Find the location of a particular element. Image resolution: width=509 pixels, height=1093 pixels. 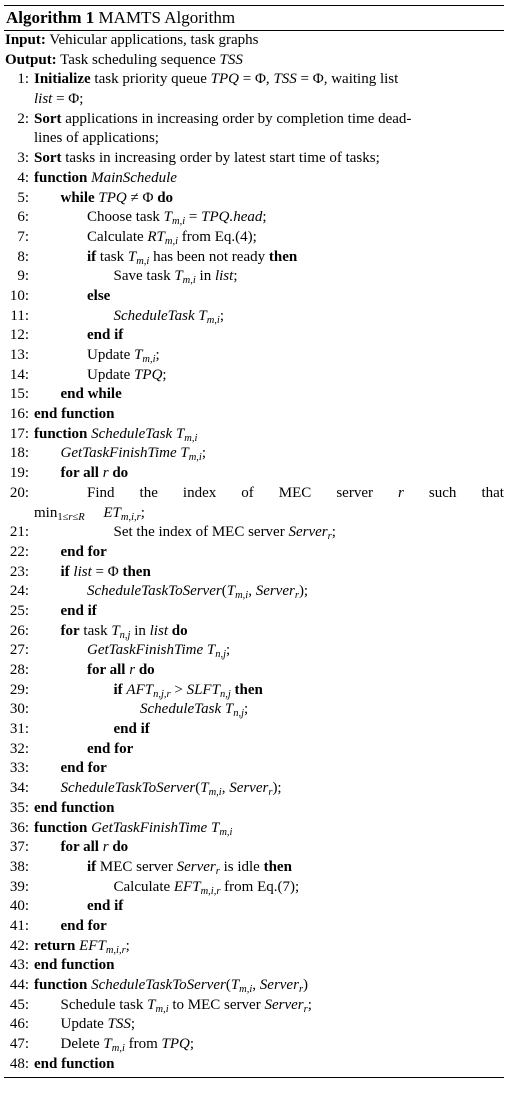

line-number: 24: is located at coordinates (19, 591).